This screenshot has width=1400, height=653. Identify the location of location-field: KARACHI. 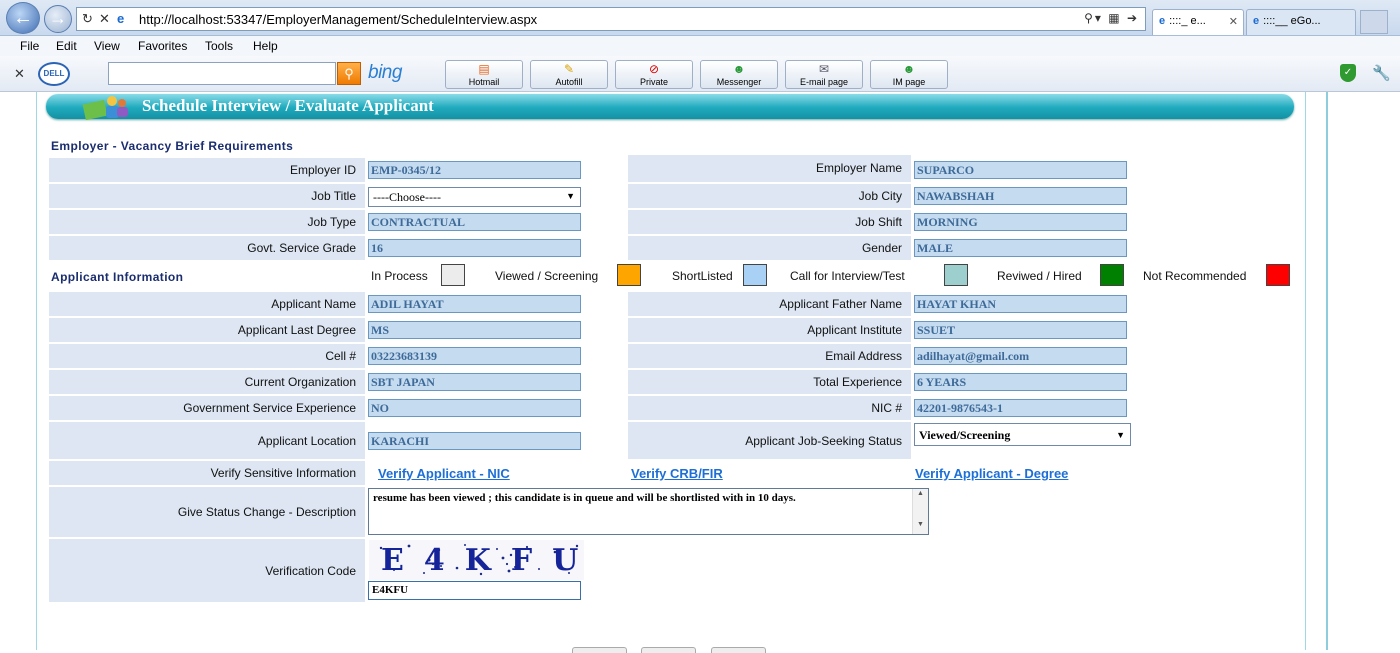
(474, 441).